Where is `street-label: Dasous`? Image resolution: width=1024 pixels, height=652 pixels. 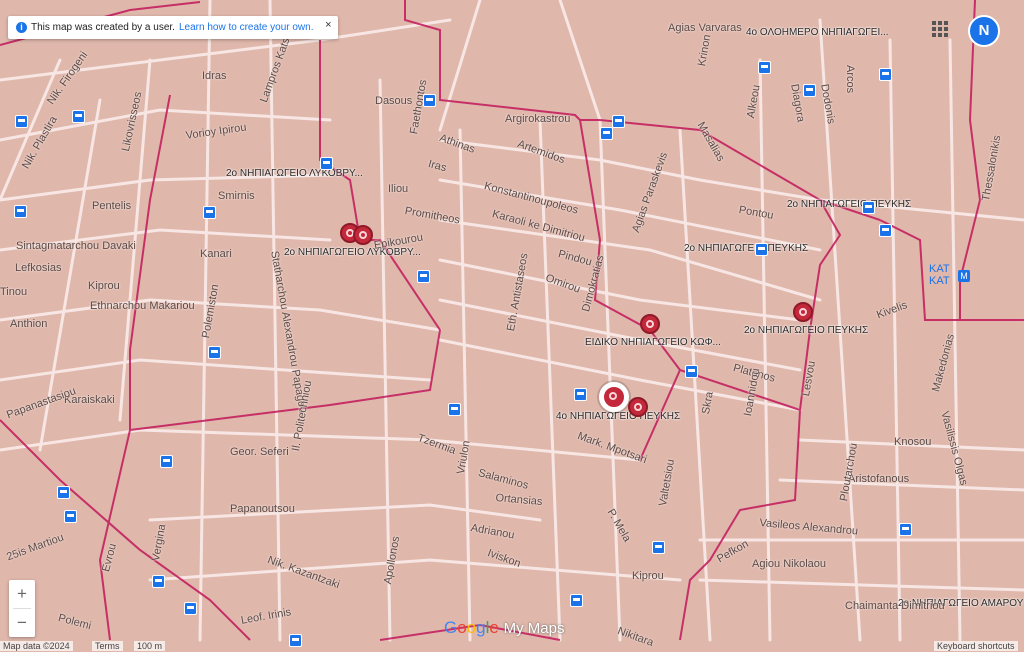 street-label: Dasous is located at coordinates (394, 101).